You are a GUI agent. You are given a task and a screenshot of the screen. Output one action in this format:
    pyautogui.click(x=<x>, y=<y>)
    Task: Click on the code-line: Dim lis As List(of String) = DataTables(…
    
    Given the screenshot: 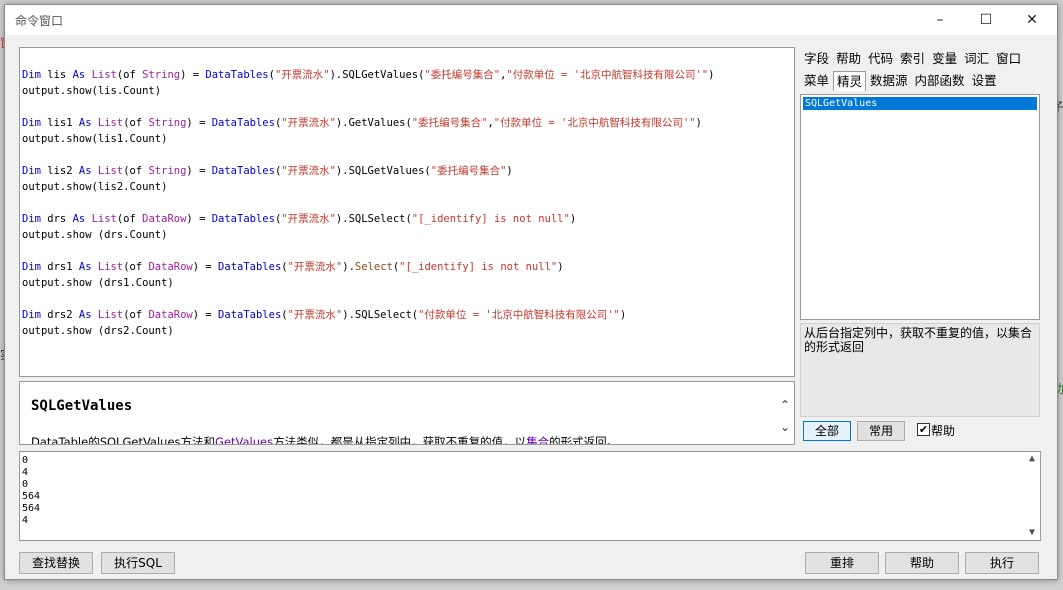 What is the action you would take?
    pyautogui.click(x=408, y=75)
    